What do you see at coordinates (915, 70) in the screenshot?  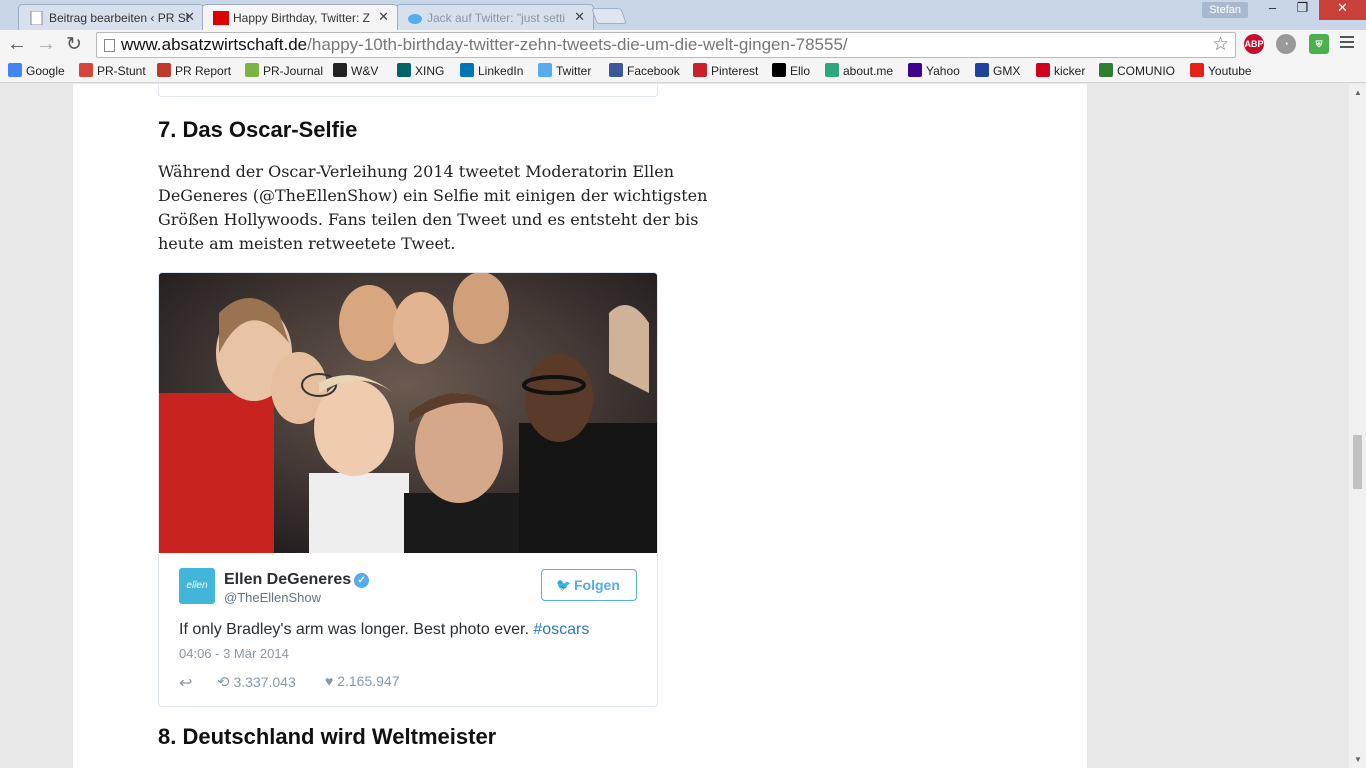 I see `yahoo-icon` at bounding box center [915, 70].